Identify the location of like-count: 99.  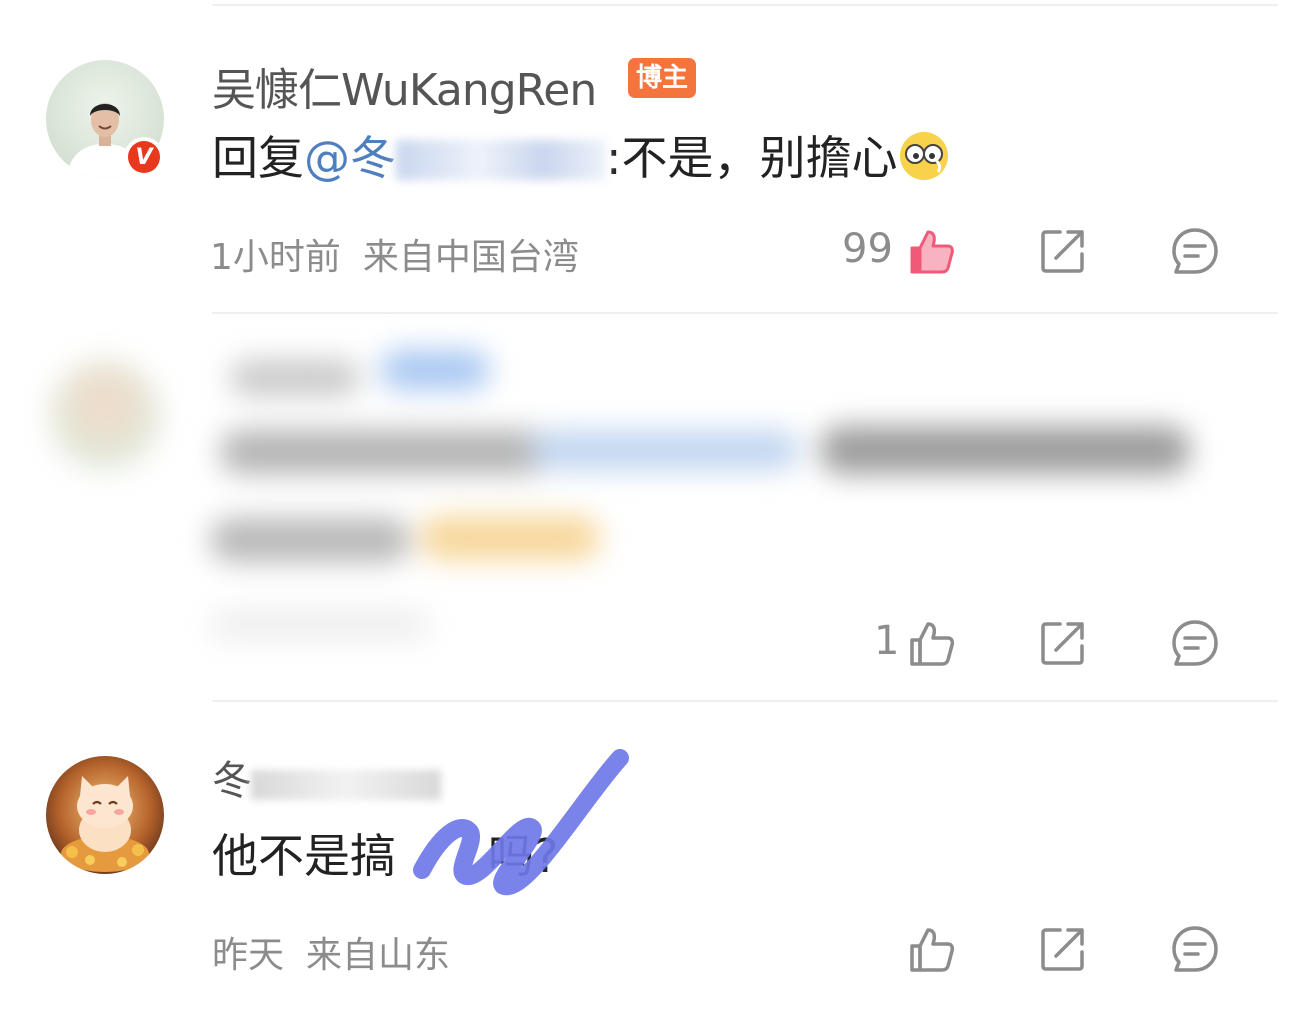
(867, 249).